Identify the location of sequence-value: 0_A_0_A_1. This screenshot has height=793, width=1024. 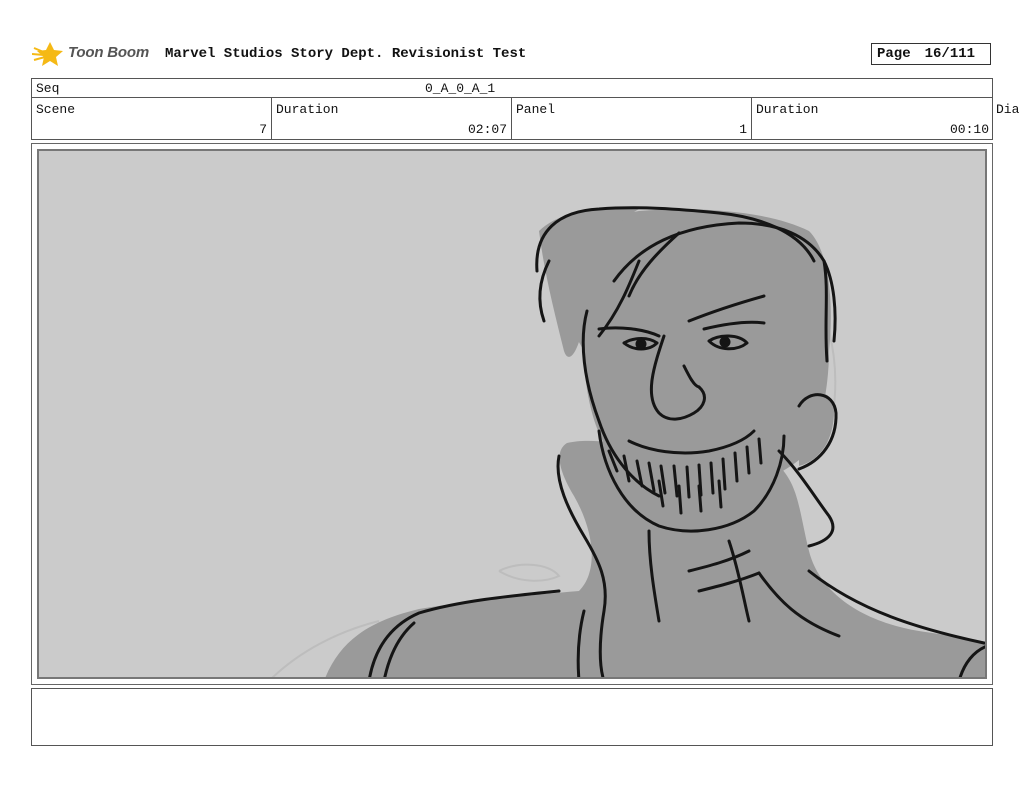
(460, 88).